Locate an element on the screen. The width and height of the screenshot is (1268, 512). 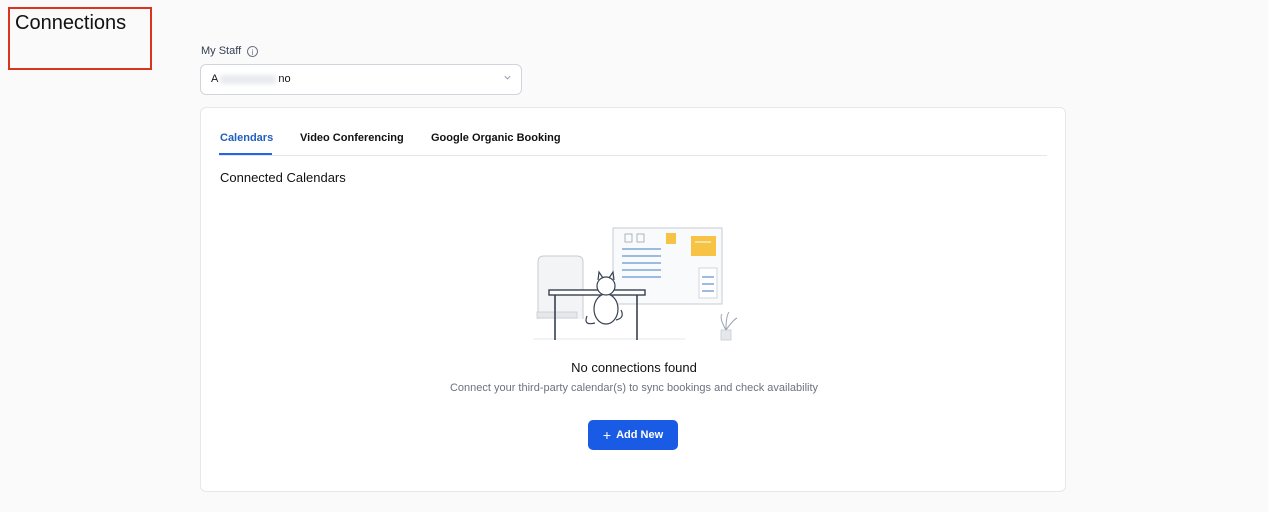
staff-selected-value: Ano is located at coordinates (251, 79).